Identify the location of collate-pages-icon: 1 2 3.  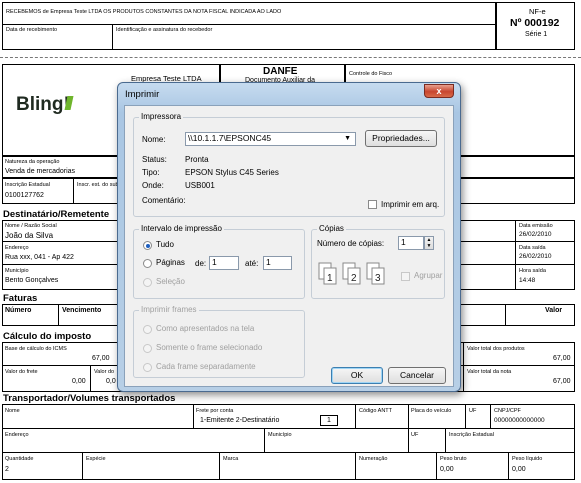
(355, 274).